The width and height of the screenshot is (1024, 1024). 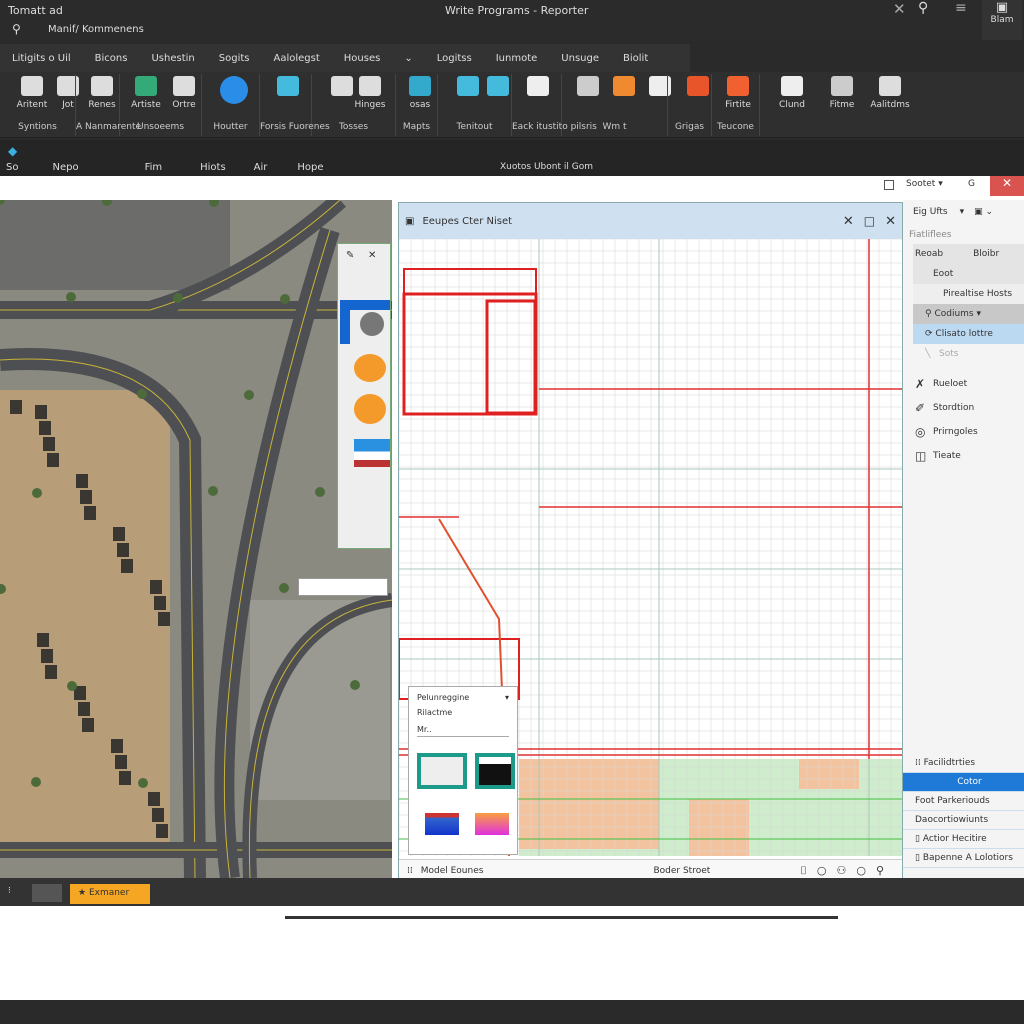 What do you see at coordinates (920, 384) in the screenshot?
I see `wrench-icon: ✗` at bounding box center [920, 384].